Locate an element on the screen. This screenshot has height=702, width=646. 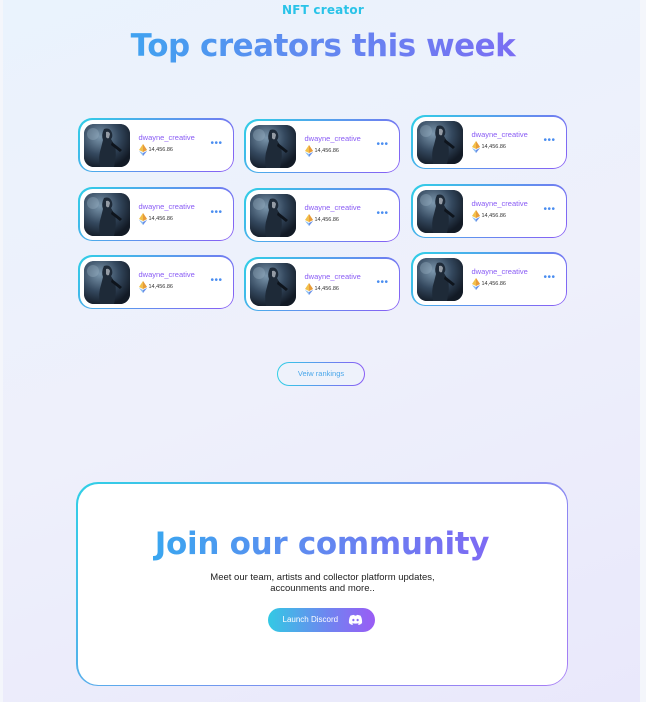
section-label: NFT creator is located at coordinates (323, 10).